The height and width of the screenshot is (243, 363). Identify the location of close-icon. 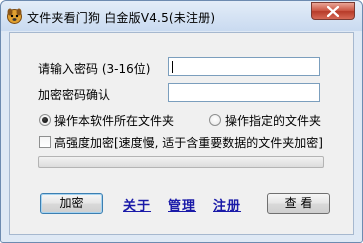
(333, 11).